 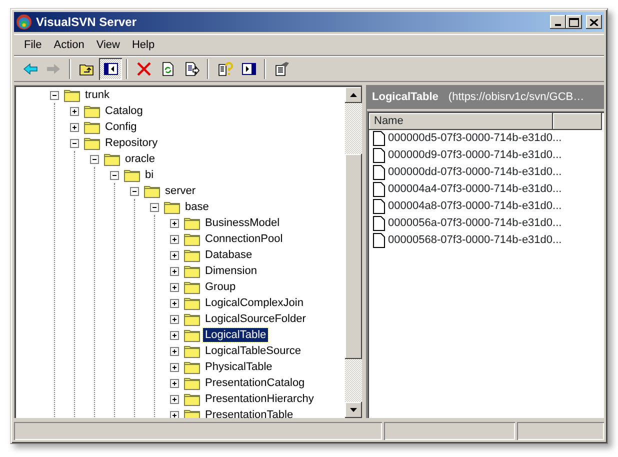 I want to click on column-header, so click(x=577, y=121).